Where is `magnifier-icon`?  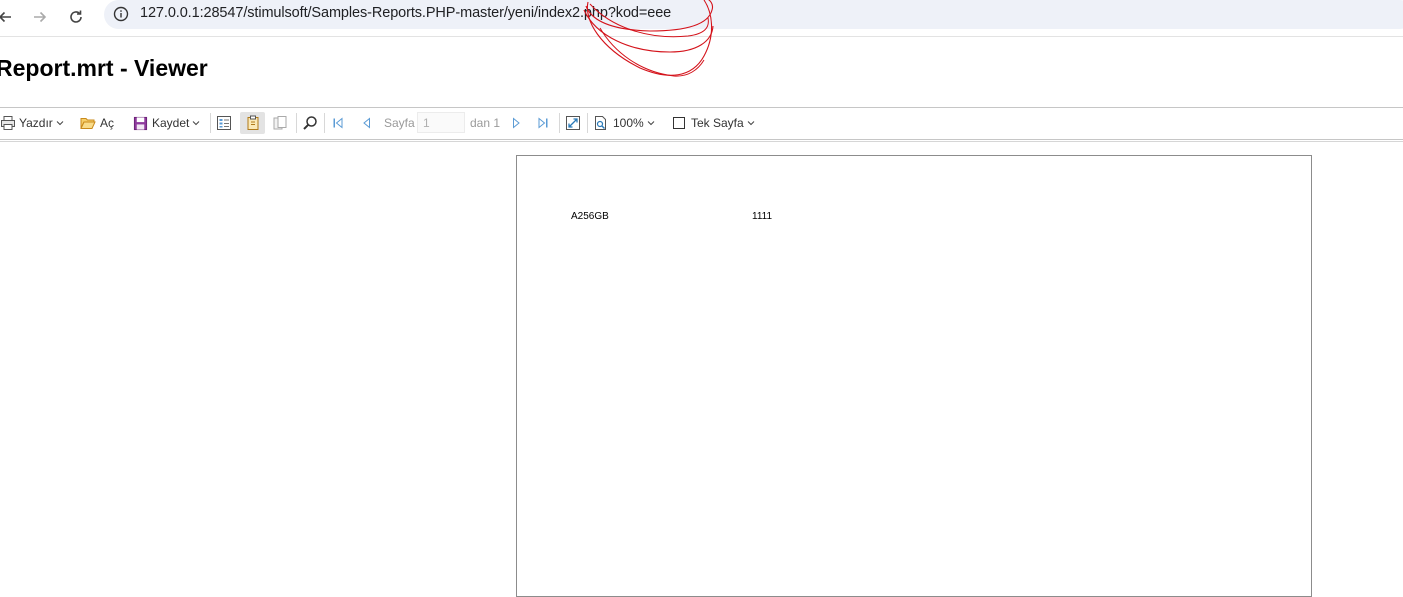 magnifier-icon is located at coordinates (310, 123).